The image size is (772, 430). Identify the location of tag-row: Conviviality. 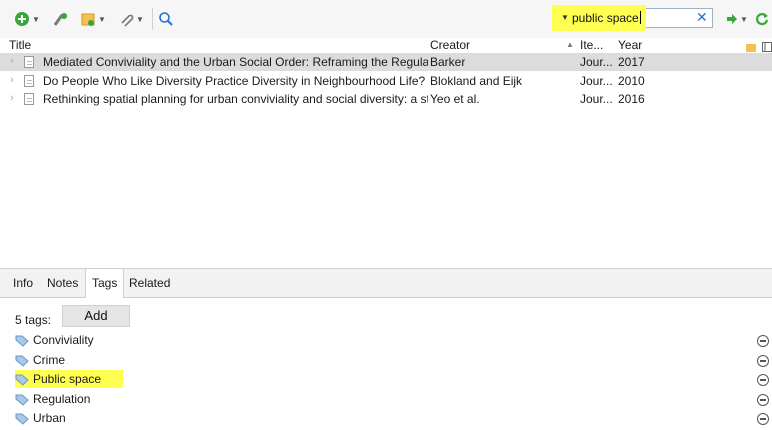
(392, 341).